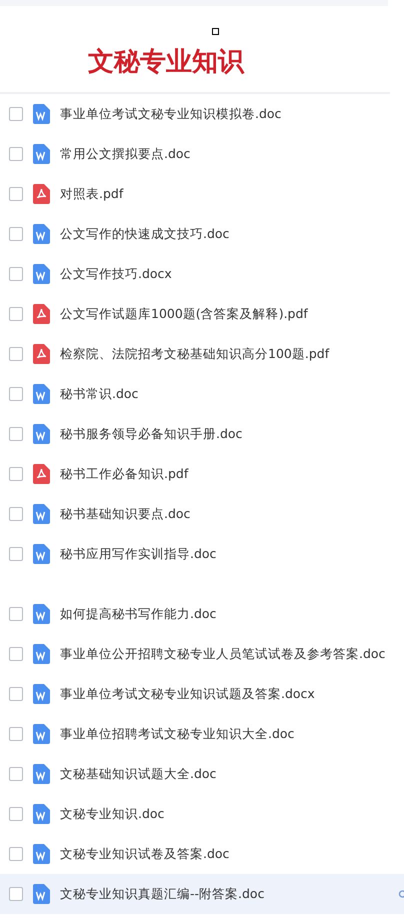 This screenshot has height=924, width=404. I want to click on page-title: 文秘专业知识, so click(166, 62).